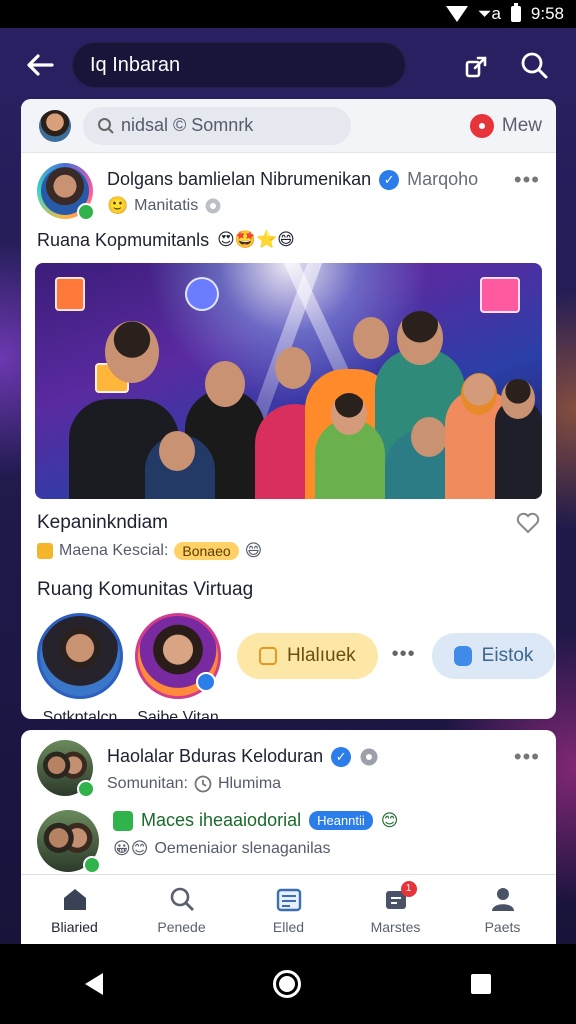  I want to click on post-title: Haolalar Bduras Keloduran, so click(215, 756).